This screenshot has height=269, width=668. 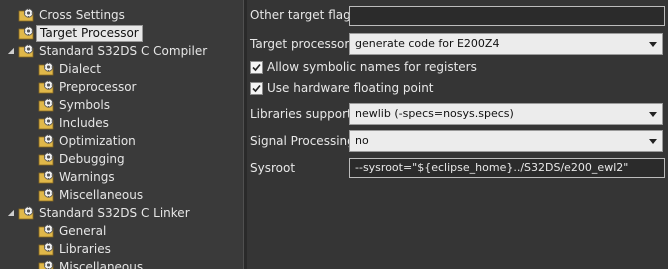 I want to click on tree-item-label: Includes, so click(x=84, y=123).